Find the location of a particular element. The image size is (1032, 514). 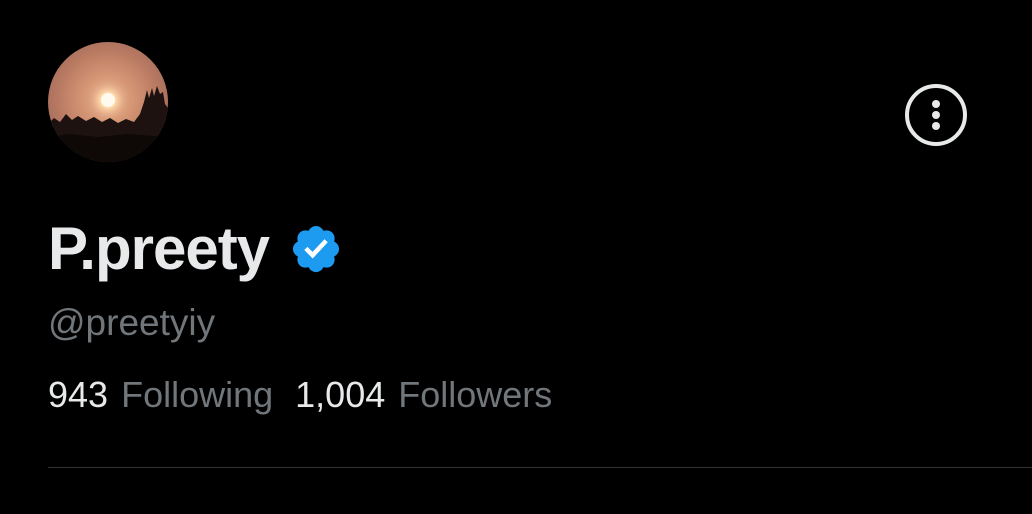

followers-stat: 1,004 Followers is located at coordinates (423, 395).